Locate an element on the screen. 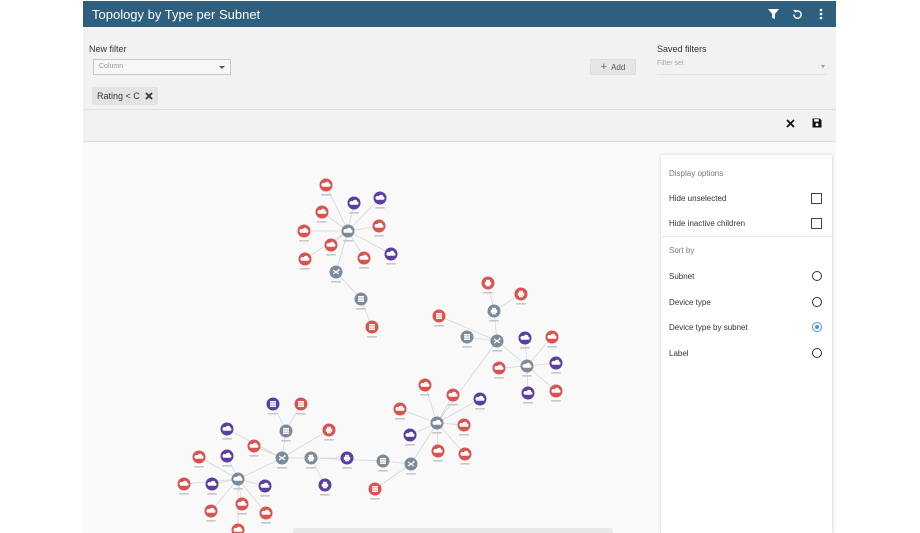 This screenshot has height=533, width=920. more-menu-icon is located at coordinates (821, 14).